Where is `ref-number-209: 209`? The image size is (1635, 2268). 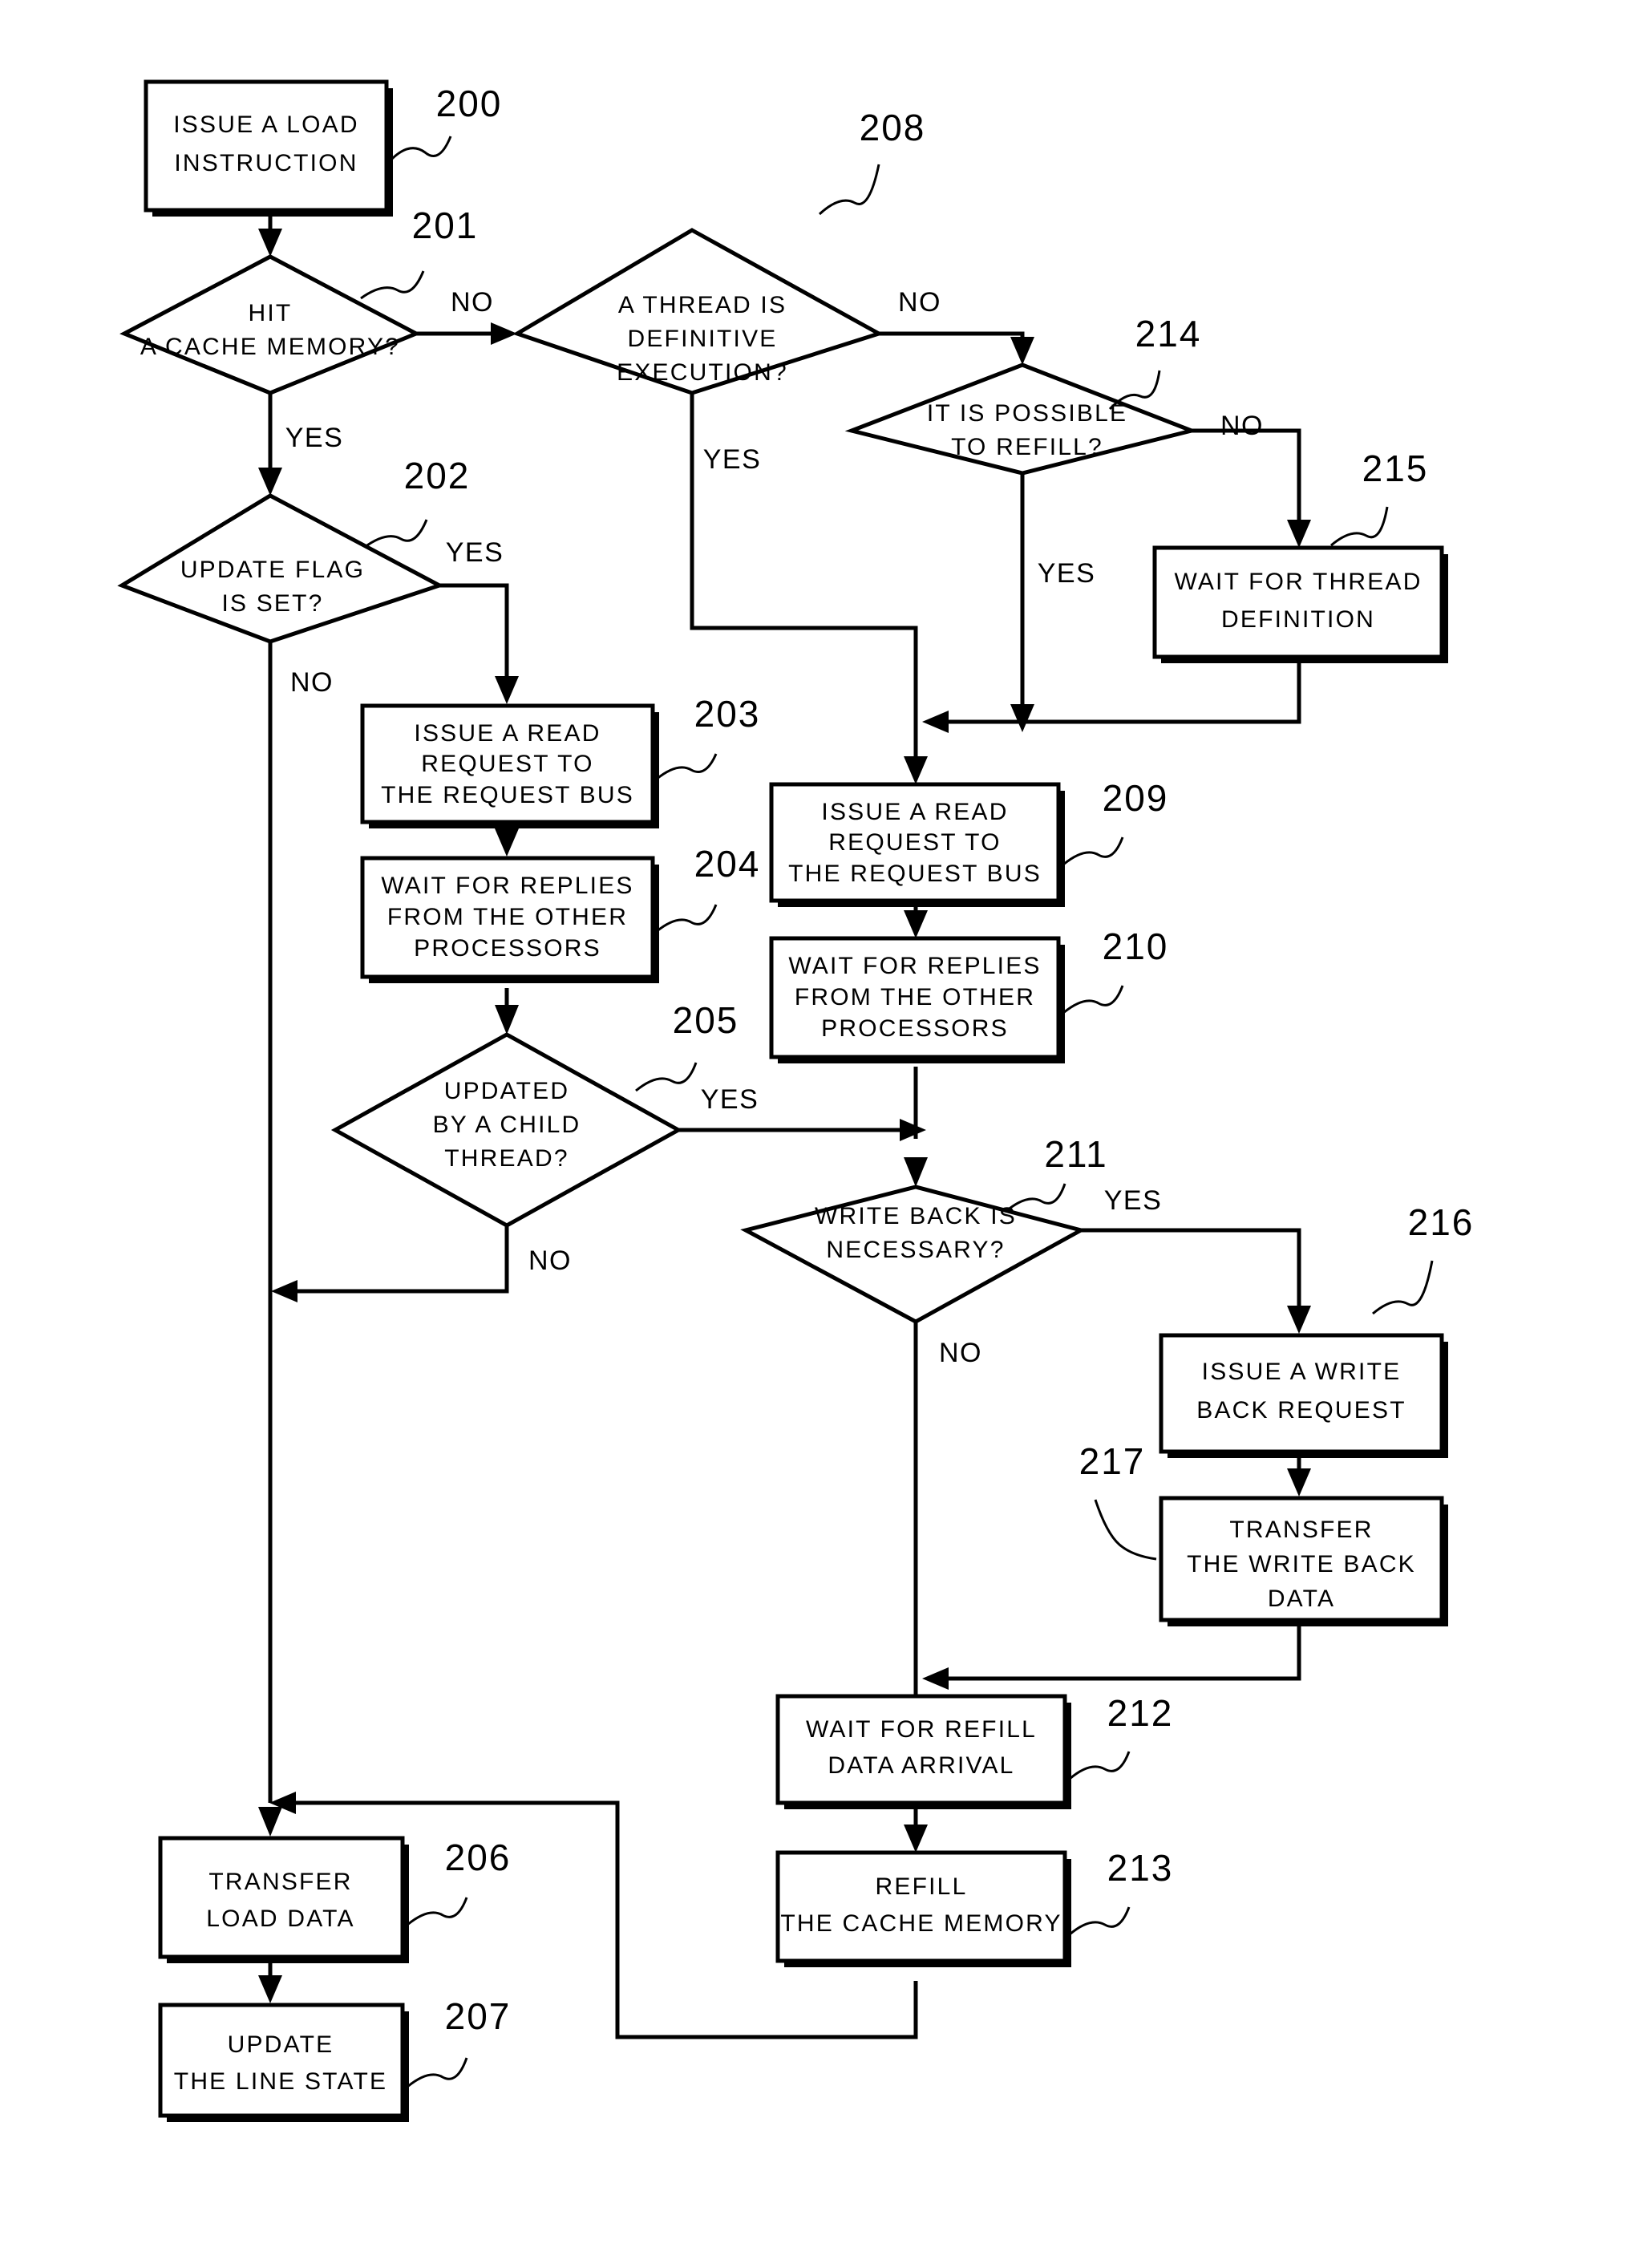 ref-number-209: 209 is located at coordinates (1136, 798).